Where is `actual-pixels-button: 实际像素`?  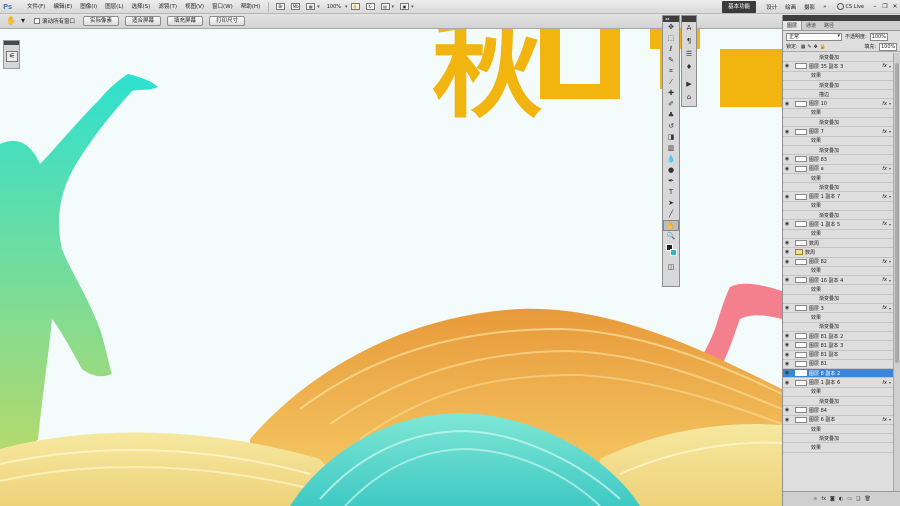 actual-pixels-button: 实际像素 is located at coordinates (101, 21).